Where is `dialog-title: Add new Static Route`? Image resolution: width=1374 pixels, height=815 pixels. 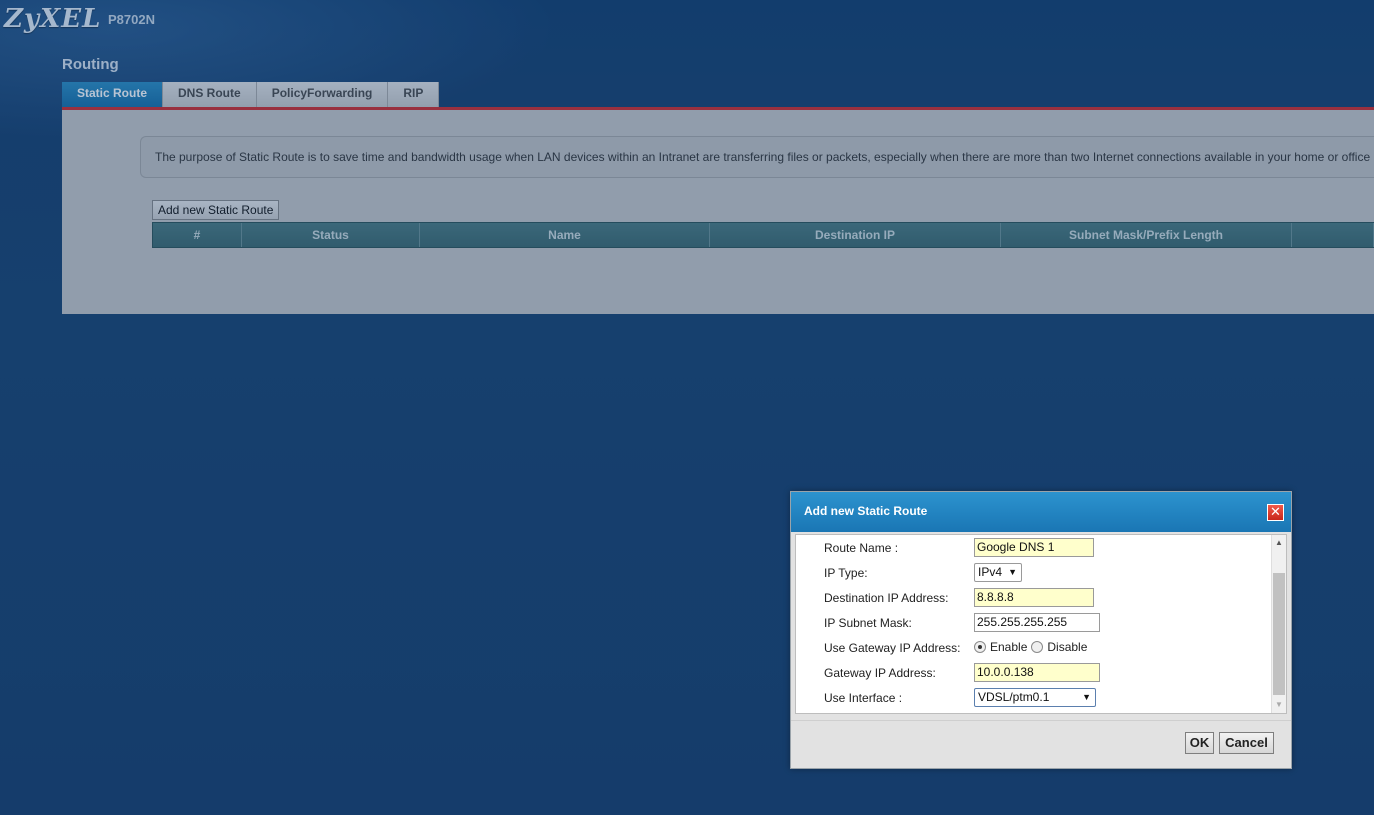 dialog-title: Add new Static Route is located at coordinates (866, 511).